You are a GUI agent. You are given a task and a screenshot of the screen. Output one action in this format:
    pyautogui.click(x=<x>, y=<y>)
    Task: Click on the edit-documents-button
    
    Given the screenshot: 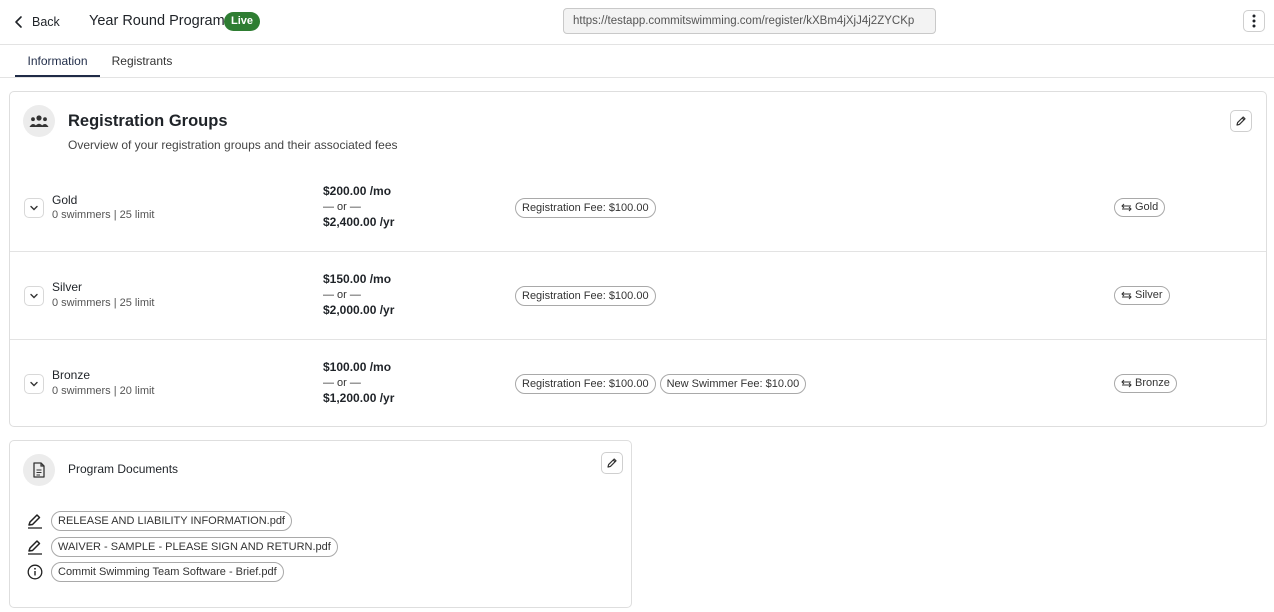 What is the action you would take?
    pyautogui.click(x=612, y=463)
    